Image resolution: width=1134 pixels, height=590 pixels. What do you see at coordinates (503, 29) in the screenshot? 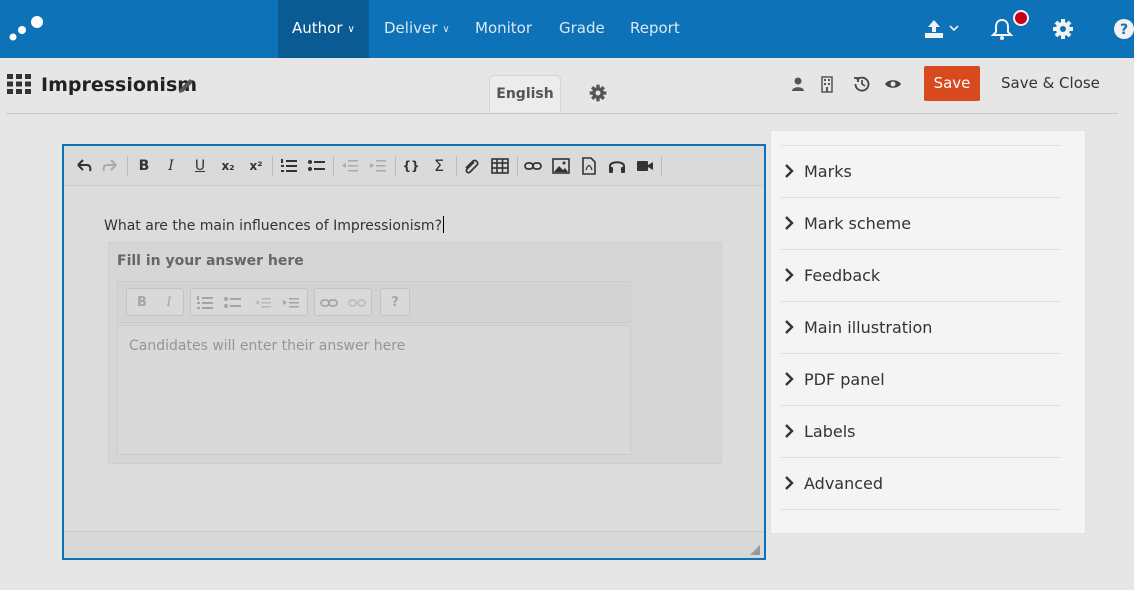
I see `nav-monitor: Monitor` at bounding box center [503, 29].